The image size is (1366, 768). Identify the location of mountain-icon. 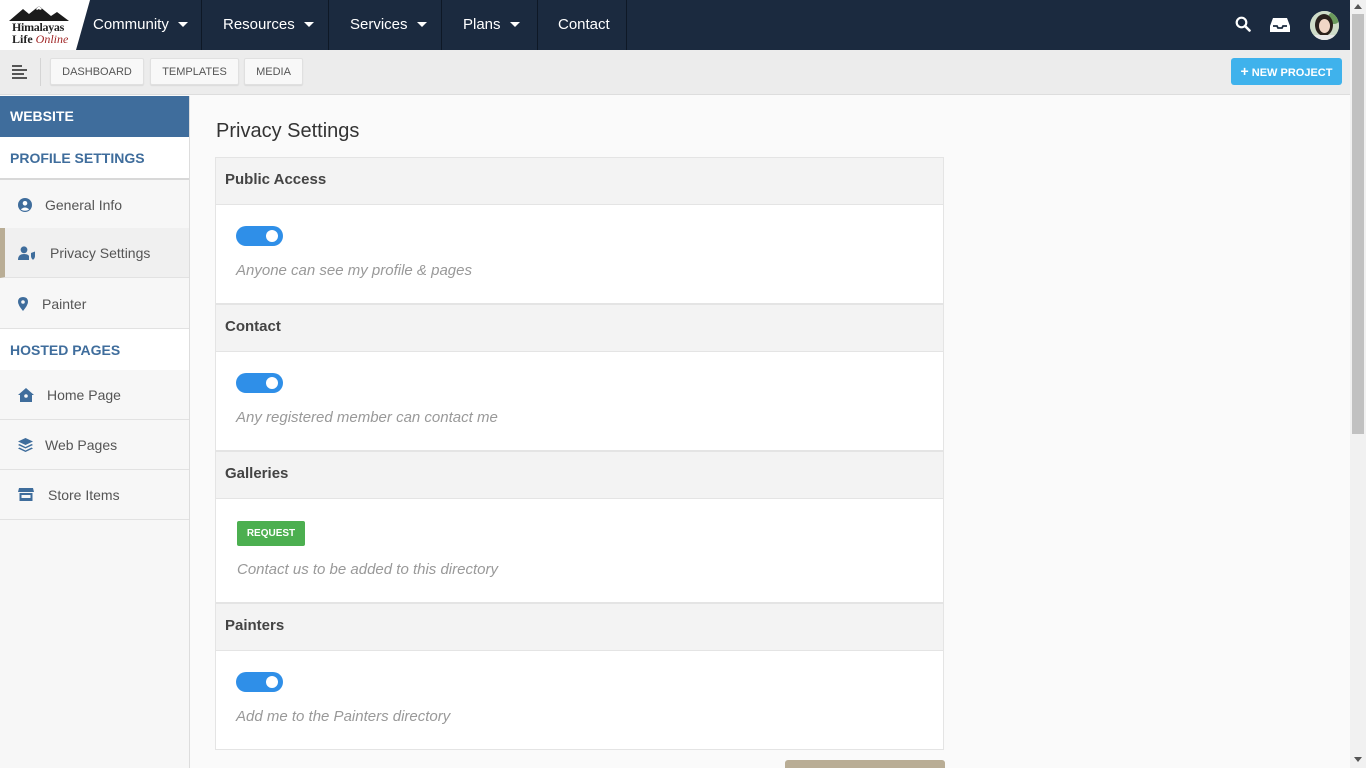
(39, 13).